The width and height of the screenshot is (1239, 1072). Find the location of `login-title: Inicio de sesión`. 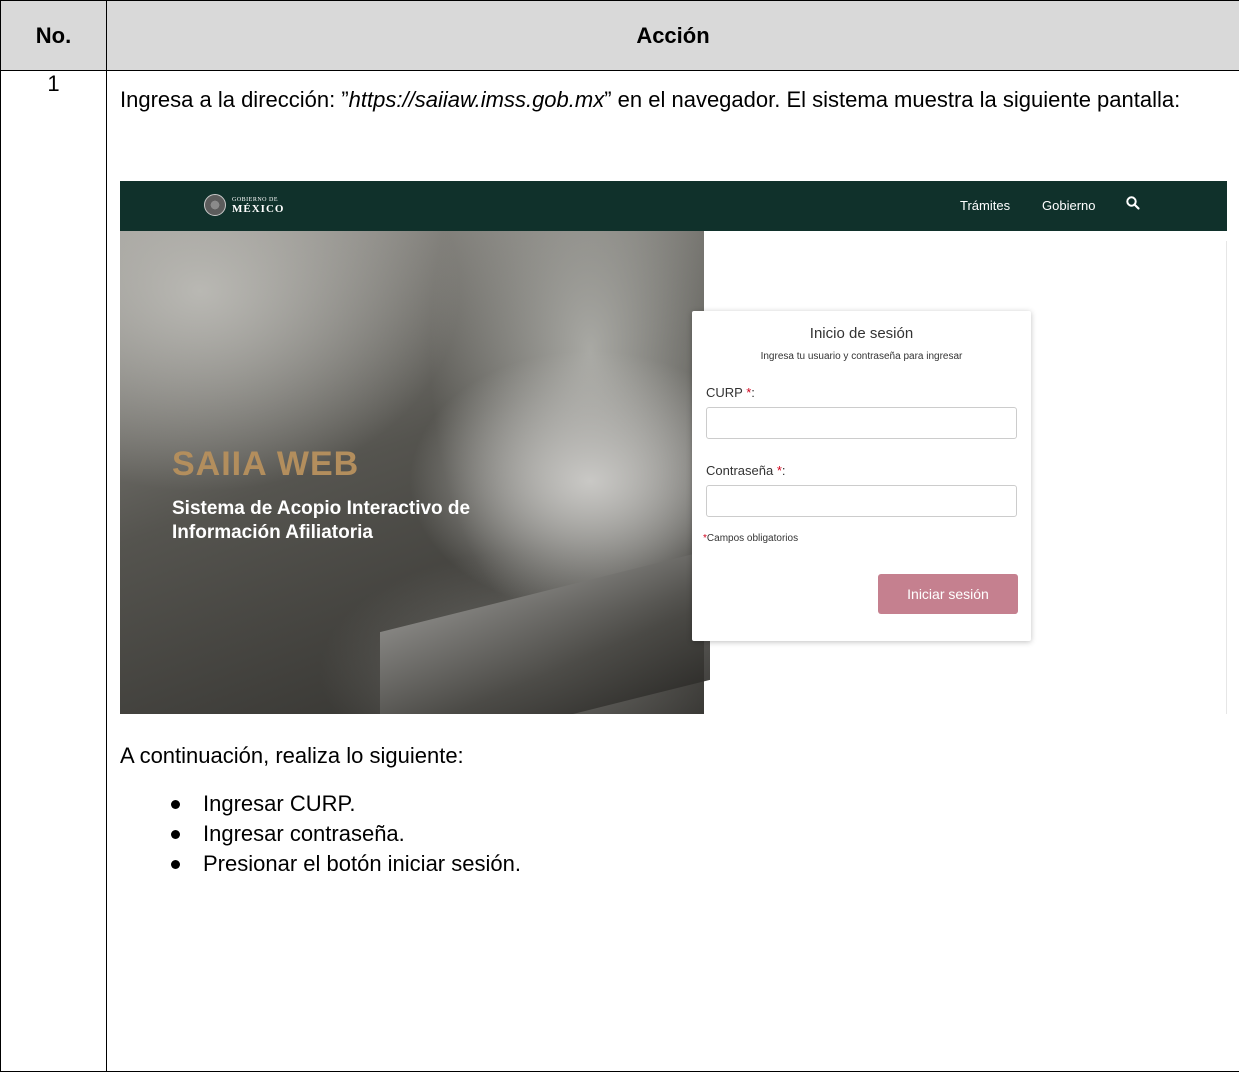

login-title: Inicio de sesión is located at coordinates (861, 333).